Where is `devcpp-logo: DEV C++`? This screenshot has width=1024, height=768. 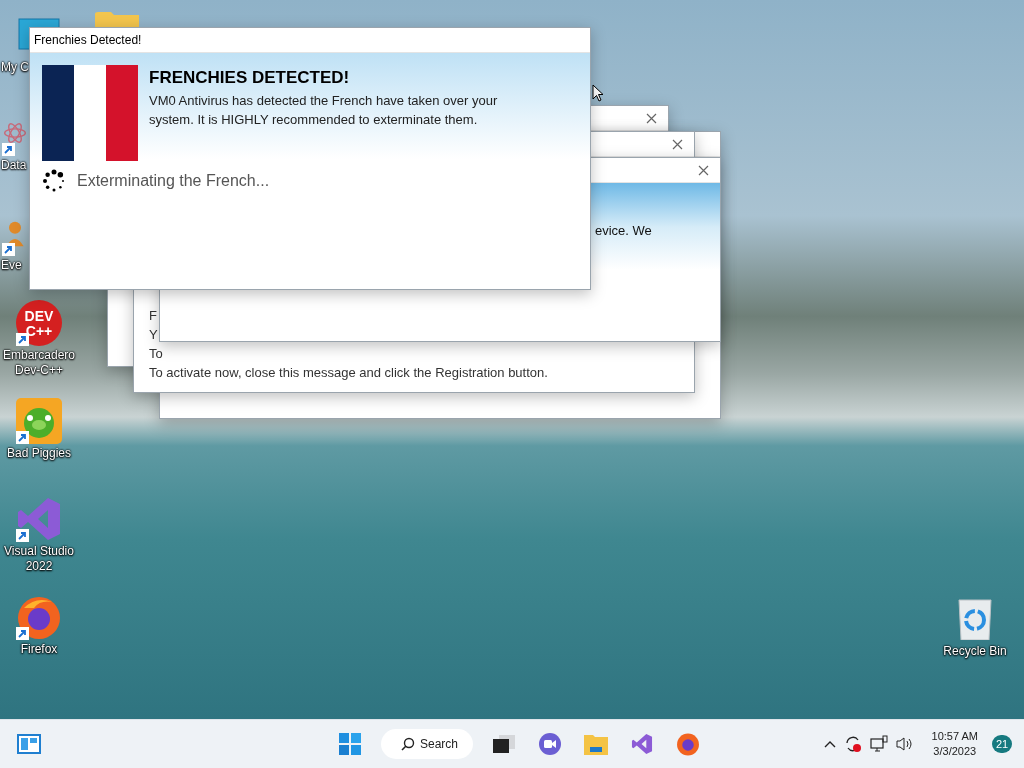
devcpp-logo: DEV C++ is located at coordinates (39, 323).